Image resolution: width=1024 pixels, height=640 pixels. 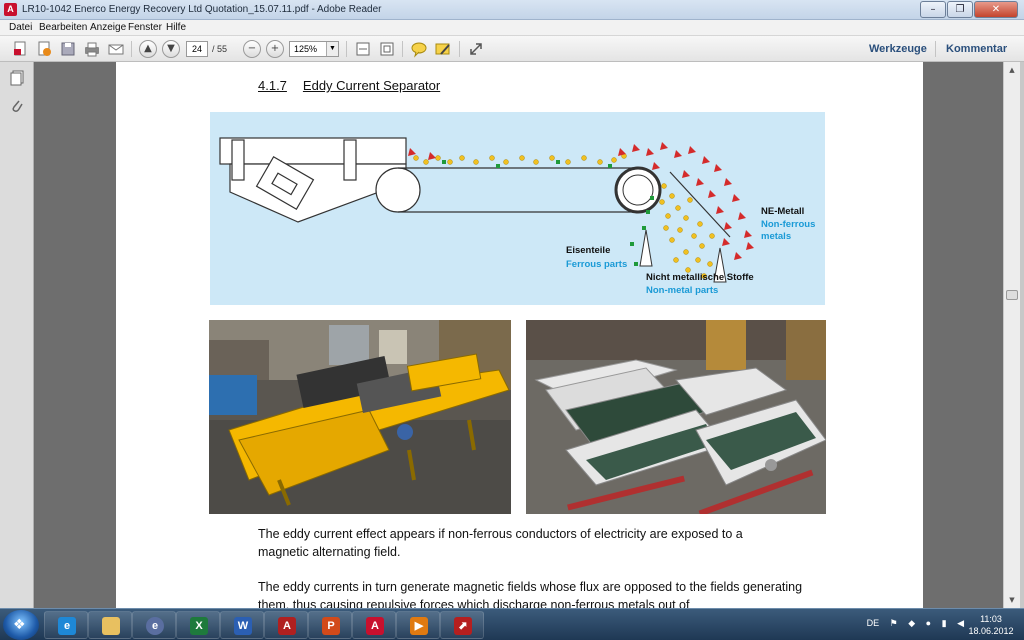 What do you see at coordinates (782, 211) in the screenshot?
I see `label-ne-metal: NE-Metall` at bounding box center [782, 211].